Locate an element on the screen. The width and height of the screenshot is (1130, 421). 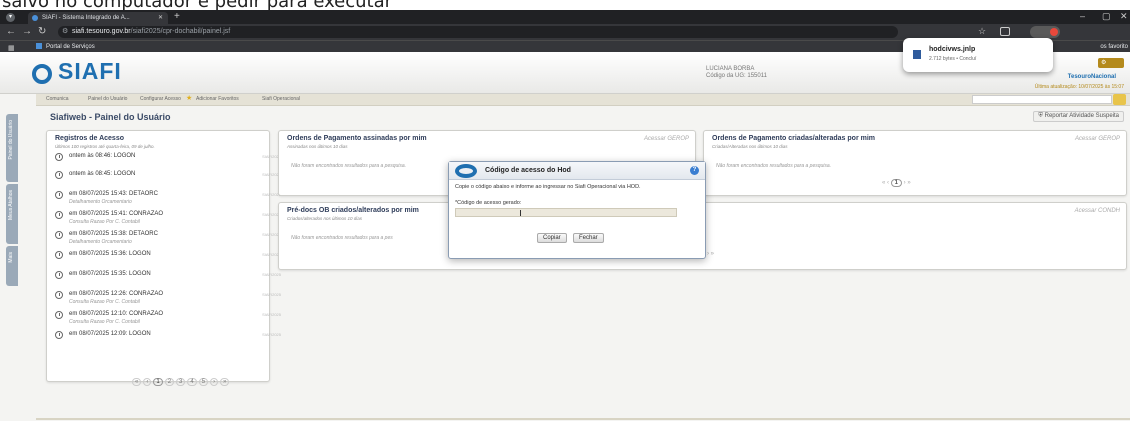
predocs-condh-link: Acessar CONDH is located at coordinates (1097, 211).